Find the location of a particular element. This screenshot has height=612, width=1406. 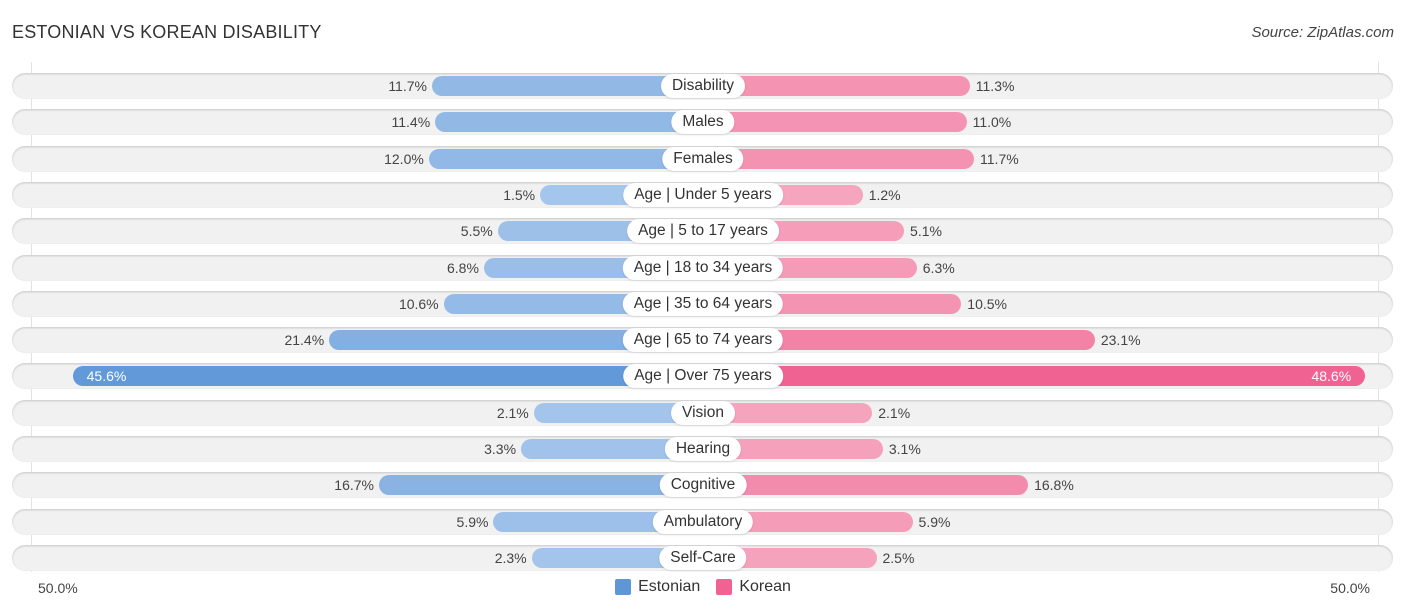

value-label-korean: 6.3% is located at coordinates (938, 267).